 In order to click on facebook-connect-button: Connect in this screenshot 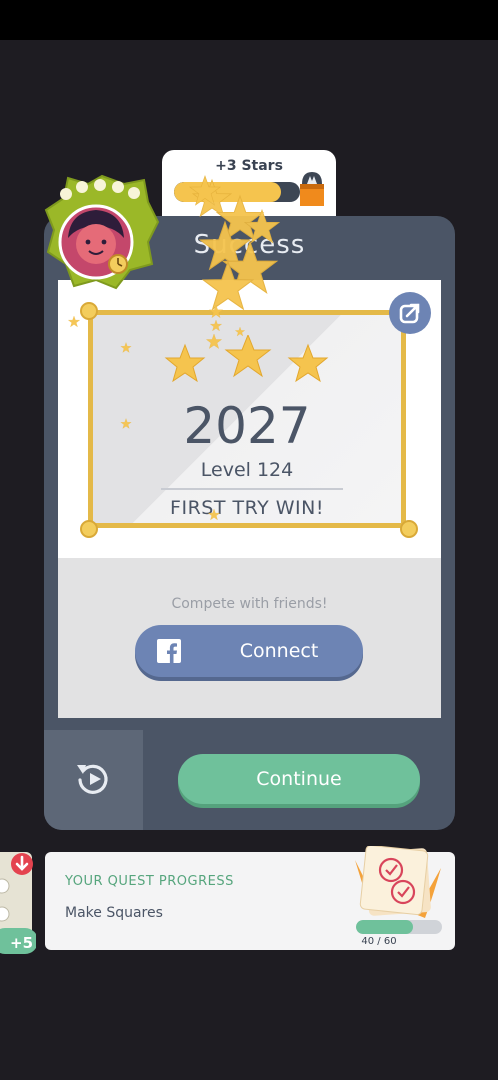, I will do `click(249, 651)`.